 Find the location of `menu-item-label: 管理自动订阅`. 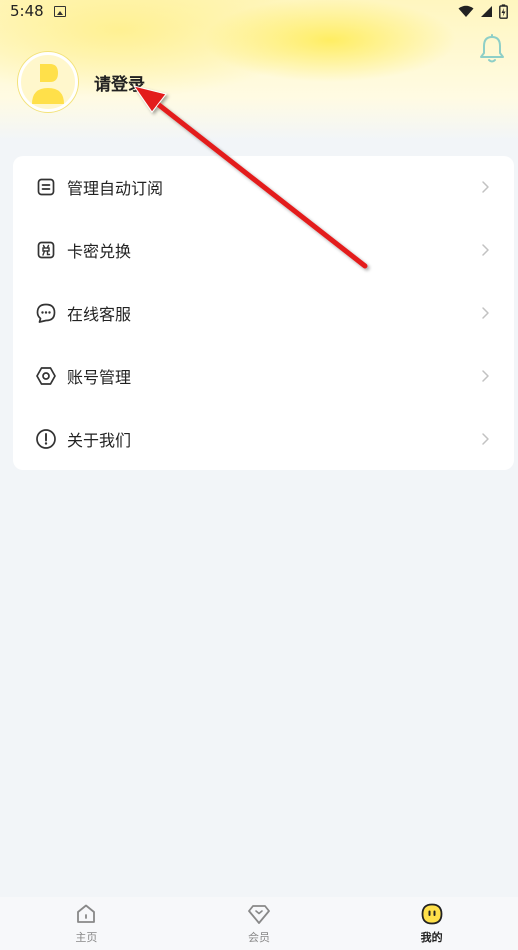

menu-item-label: 管理自动订阅 is located at coordinates (115, 189).